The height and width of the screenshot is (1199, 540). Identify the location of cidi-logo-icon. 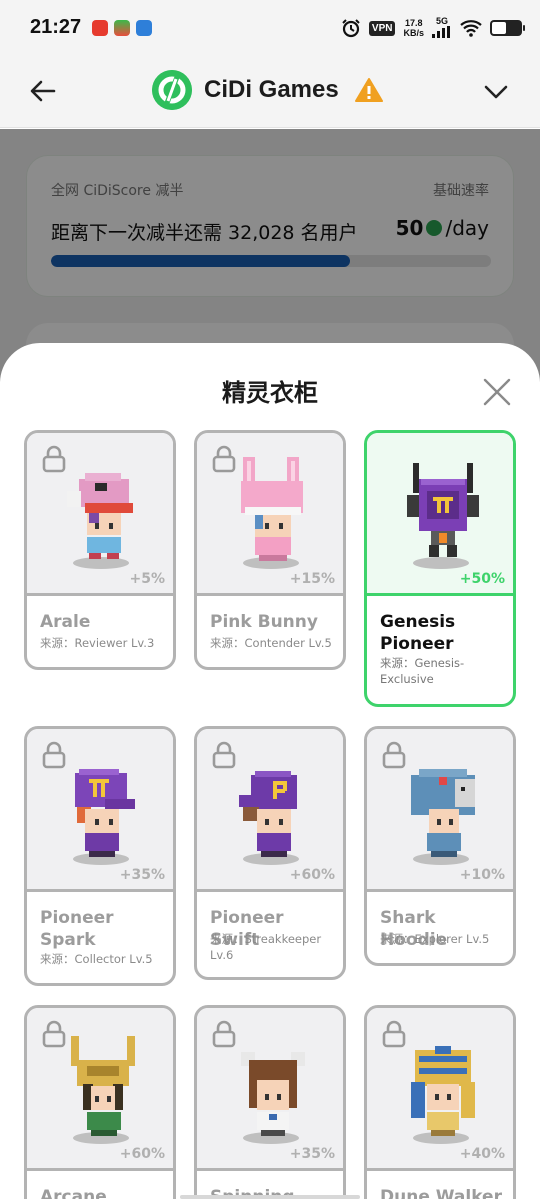
(172, 90).